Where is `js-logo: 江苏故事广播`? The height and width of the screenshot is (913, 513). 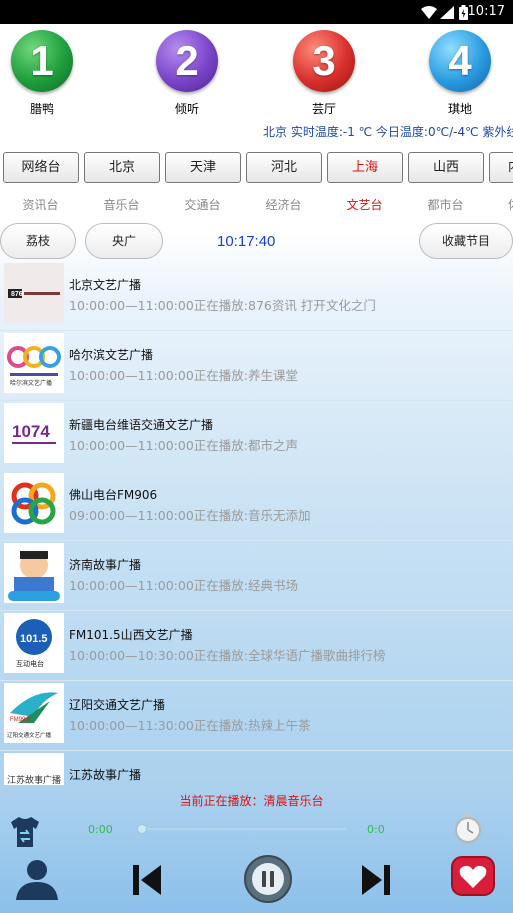 js-logo: 江苏故事广播 is located at coordinates (34, 769).